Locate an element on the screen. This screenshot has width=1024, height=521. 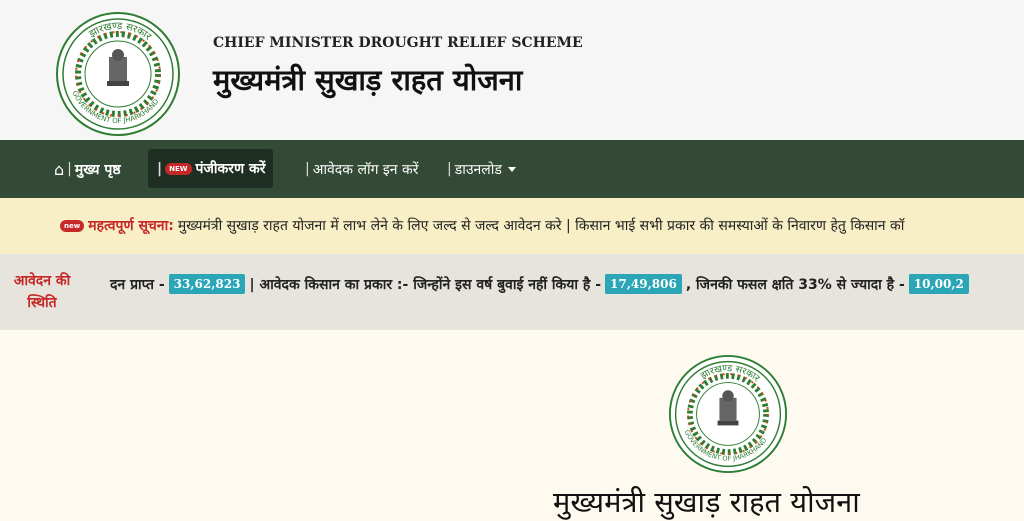
notice-label: महत्वपूर्ण सूचना: is located at coordinates (131, 226).